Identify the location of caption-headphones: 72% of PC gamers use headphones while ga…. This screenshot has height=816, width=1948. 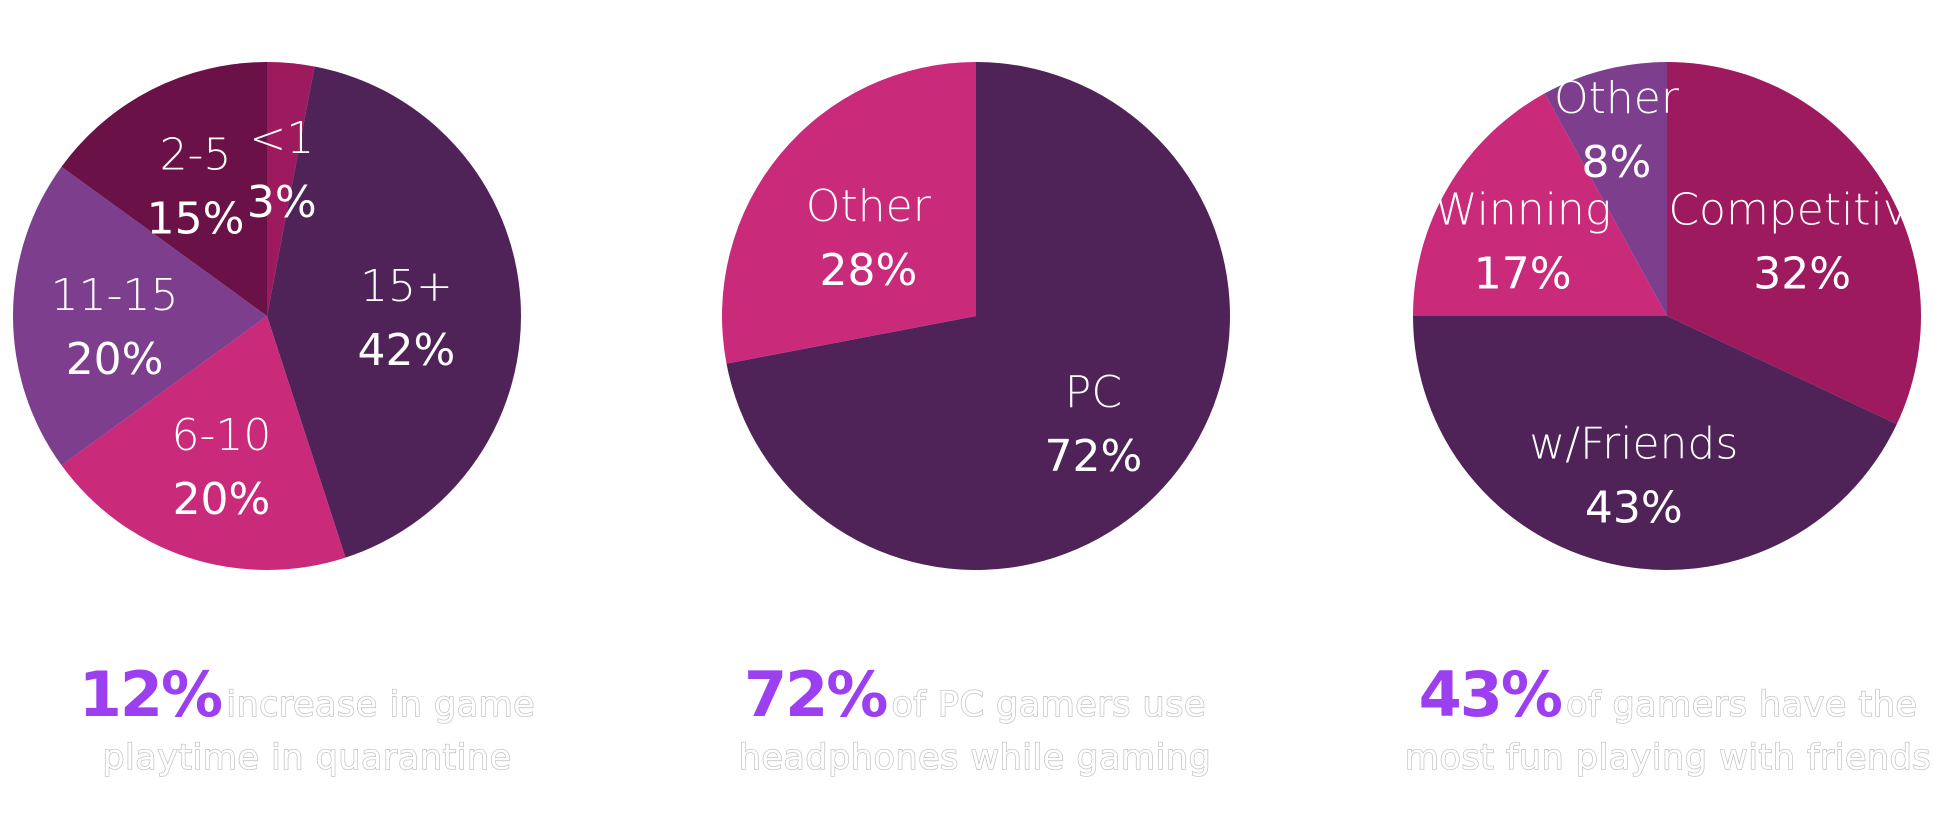
(975, 723).